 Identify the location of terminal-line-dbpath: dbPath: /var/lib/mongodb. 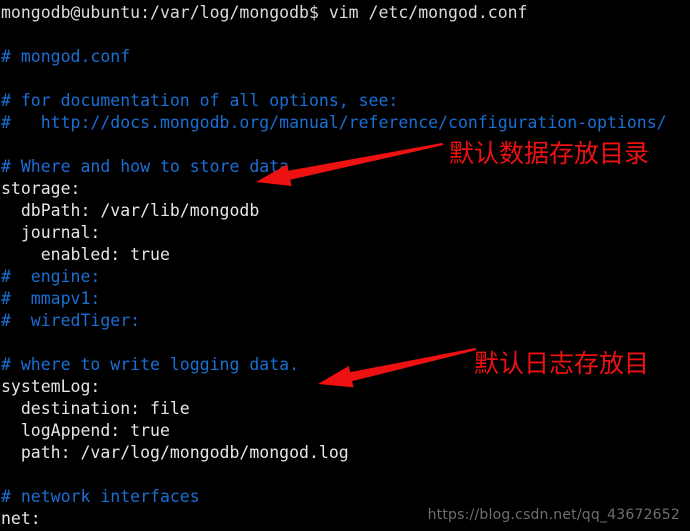
(130, 210).